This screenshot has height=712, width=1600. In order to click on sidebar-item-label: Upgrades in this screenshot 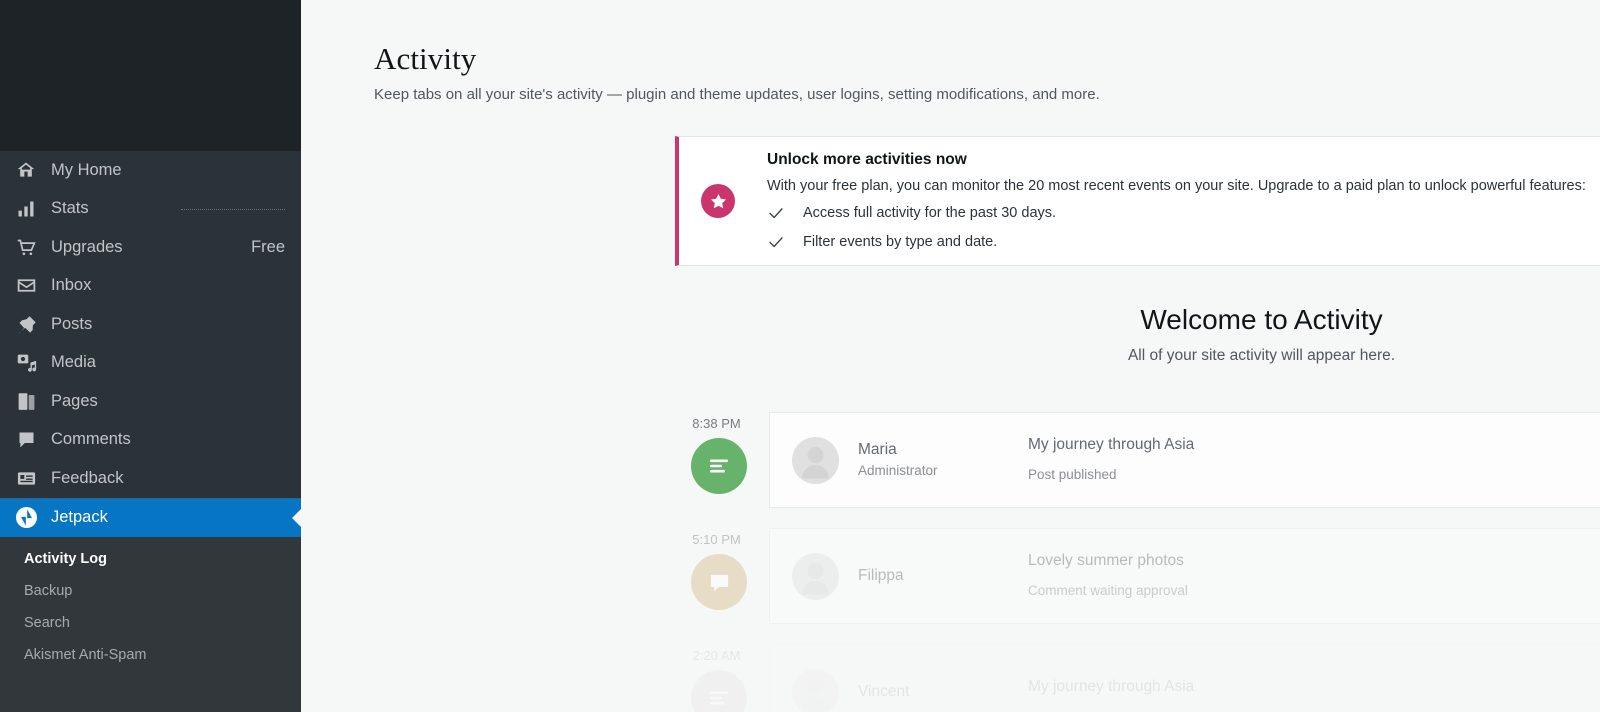, I will do `click(87, 246)`.